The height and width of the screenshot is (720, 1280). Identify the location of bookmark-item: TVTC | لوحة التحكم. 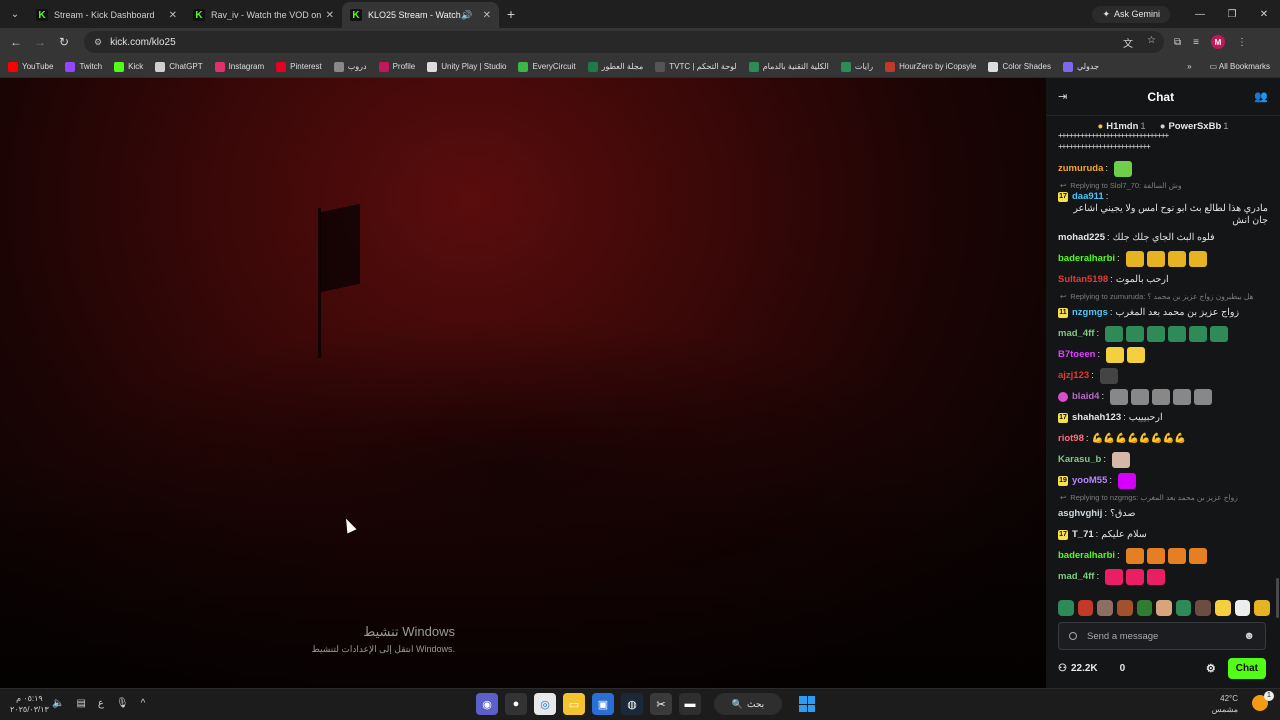
(696, 66).